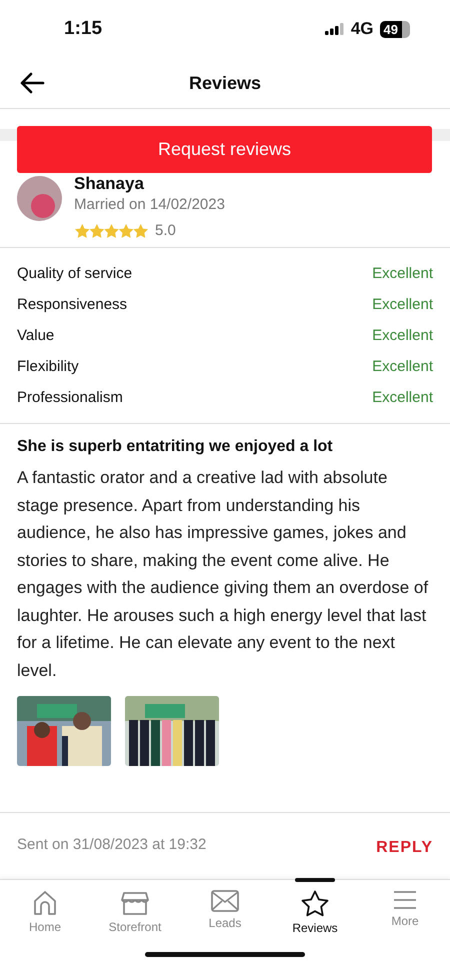  I want to click on tab: Reviews, so click(315, 916).